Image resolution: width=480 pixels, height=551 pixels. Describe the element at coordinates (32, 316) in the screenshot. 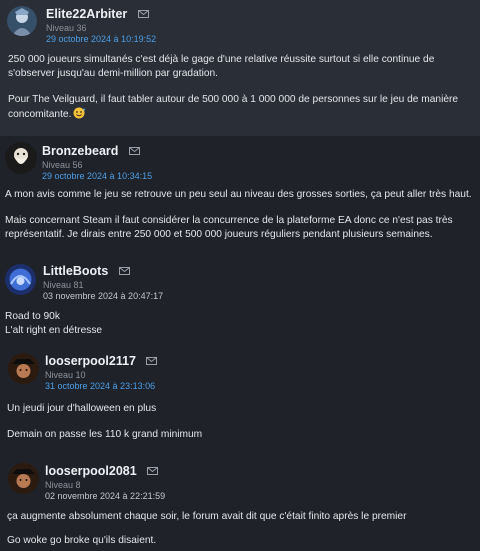

I see `post-paragraph: Road to 90k` at that location.